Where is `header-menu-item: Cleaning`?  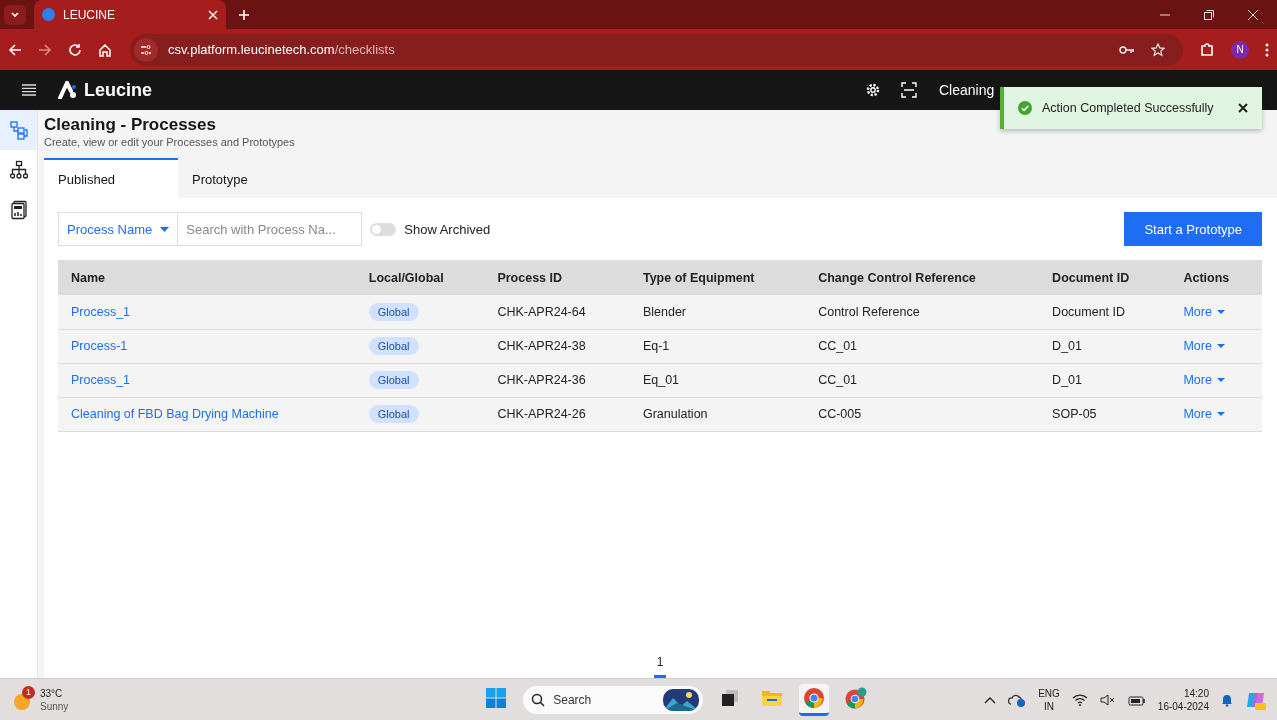 header-menu-item: Cleaning is located at coordinates (967, 90).